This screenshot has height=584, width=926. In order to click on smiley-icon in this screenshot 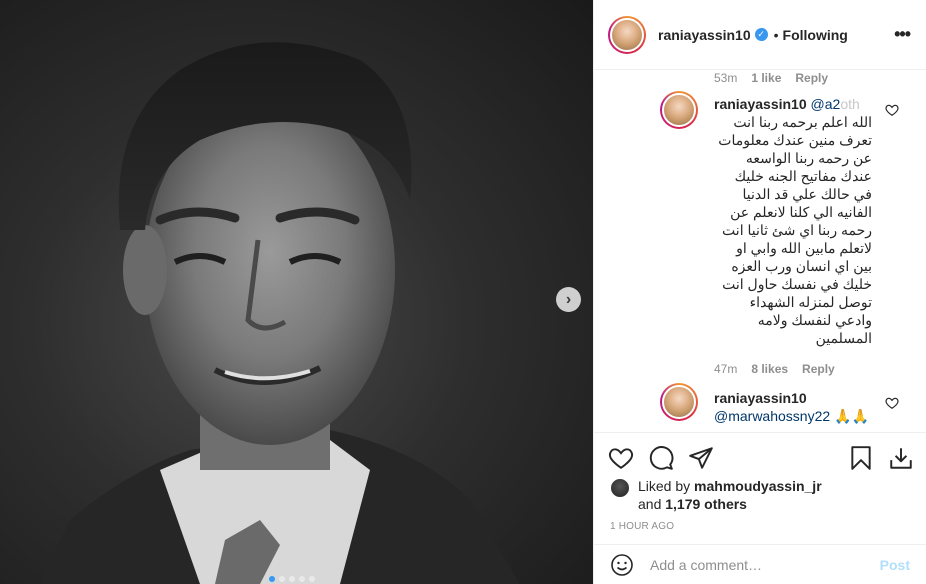, I will do `click(622, 565)`.